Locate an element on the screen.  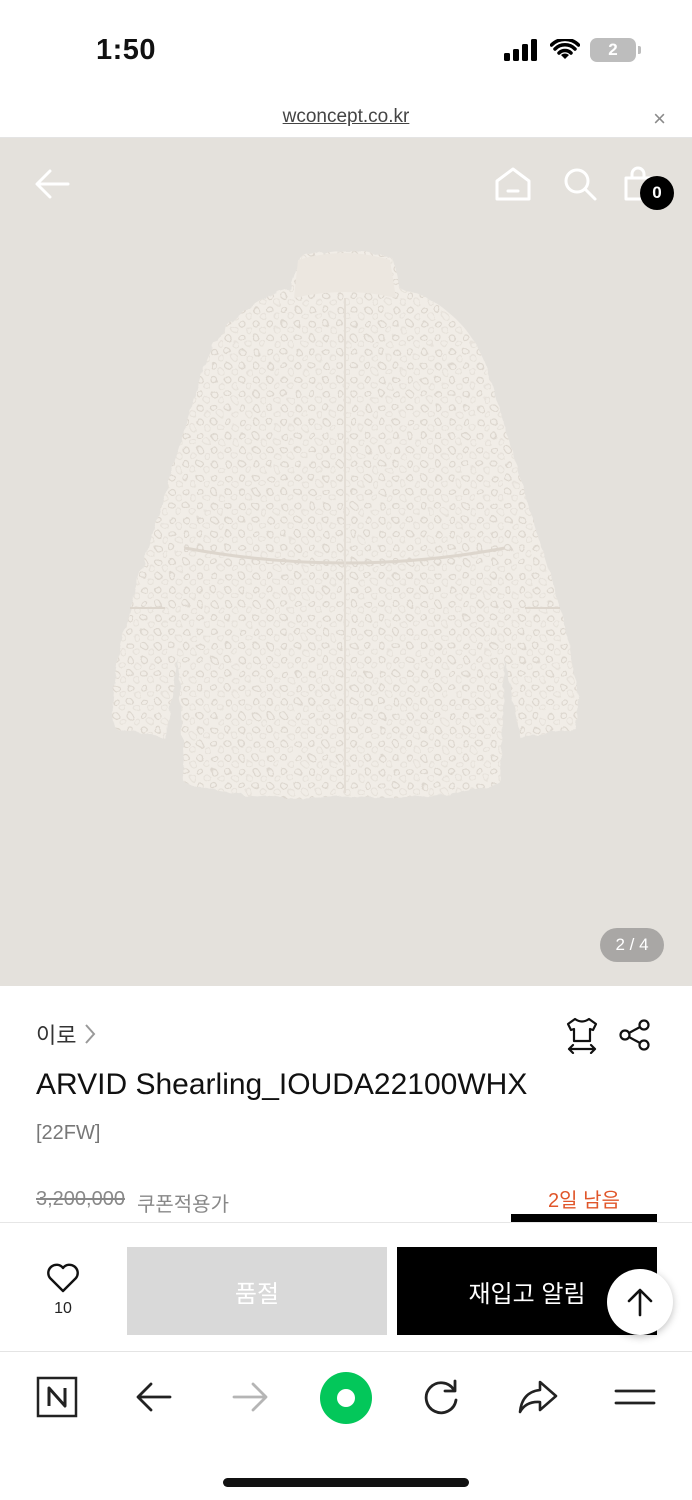
home-indicator is located at coordinates (346, 1482).